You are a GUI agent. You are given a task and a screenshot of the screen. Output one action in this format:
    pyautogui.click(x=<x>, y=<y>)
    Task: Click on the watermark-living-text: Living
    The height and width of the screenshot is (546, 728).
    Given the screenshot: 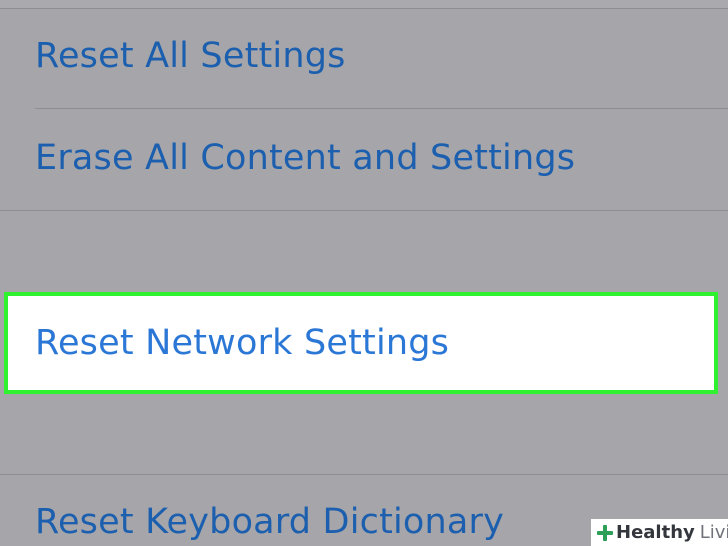 What is the action you would take?
    pyautogui.click(x=713, y=532)
    